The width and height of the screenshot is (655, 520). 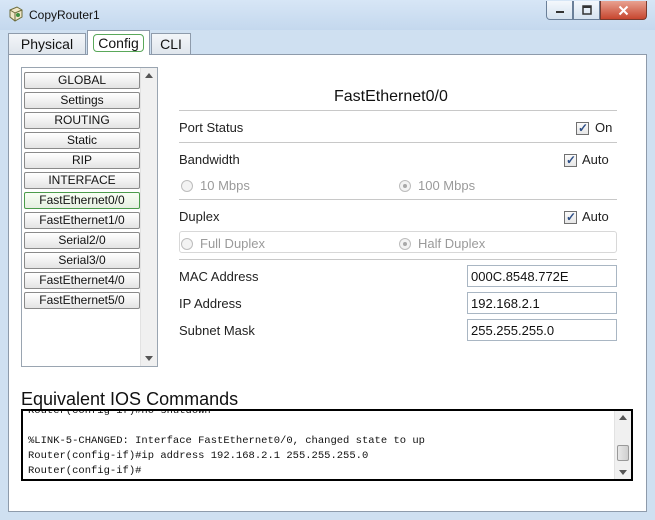 I want to click on mac-address-field, so click(x=542, y=276).